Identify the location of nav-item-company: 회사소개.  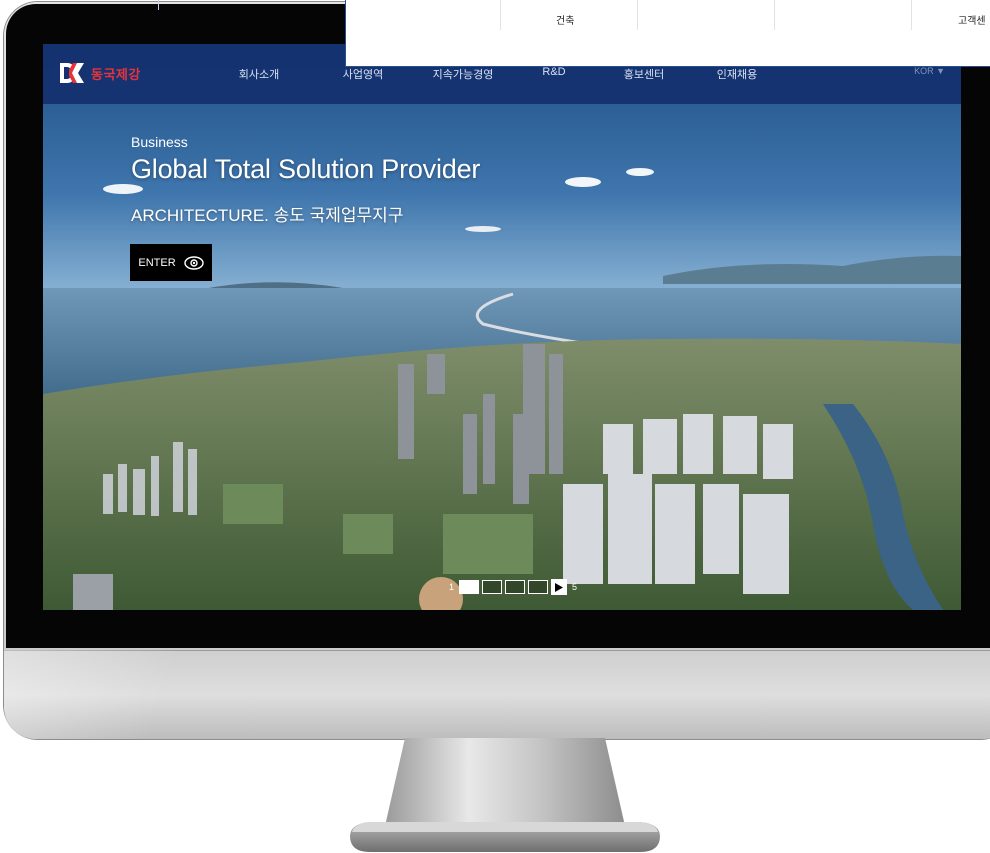
(259, 74).